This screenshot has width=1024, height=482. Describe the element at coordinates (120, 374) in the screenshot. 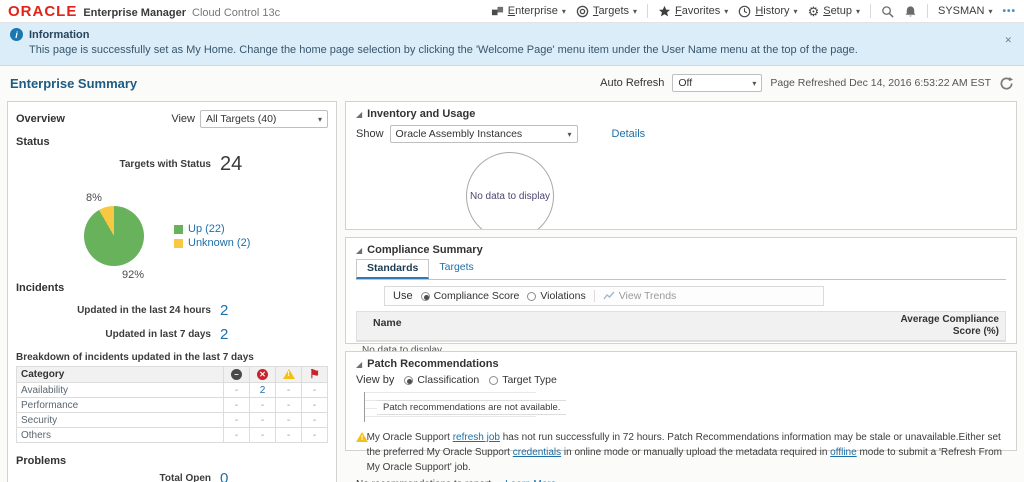

I see `category-header: Category` at that location.